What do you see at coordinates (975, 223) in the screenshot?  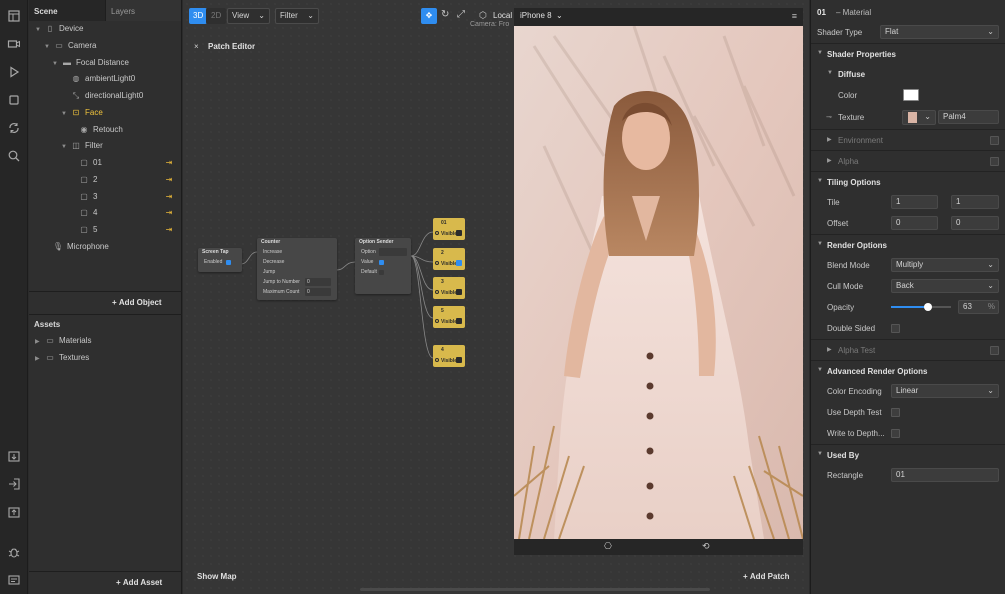 I see `offset-y-field: 0` at bounding box center [975, 223].